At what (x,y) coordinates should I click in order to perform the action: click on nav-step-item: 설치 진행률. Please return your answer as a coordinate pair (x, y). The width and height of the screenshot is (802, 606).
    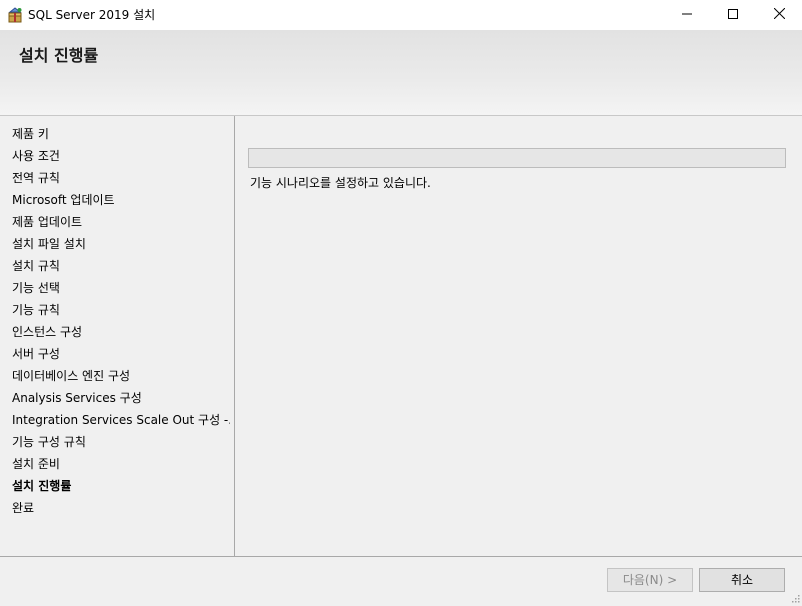
    Looking at the image, I should click on (42, 486).